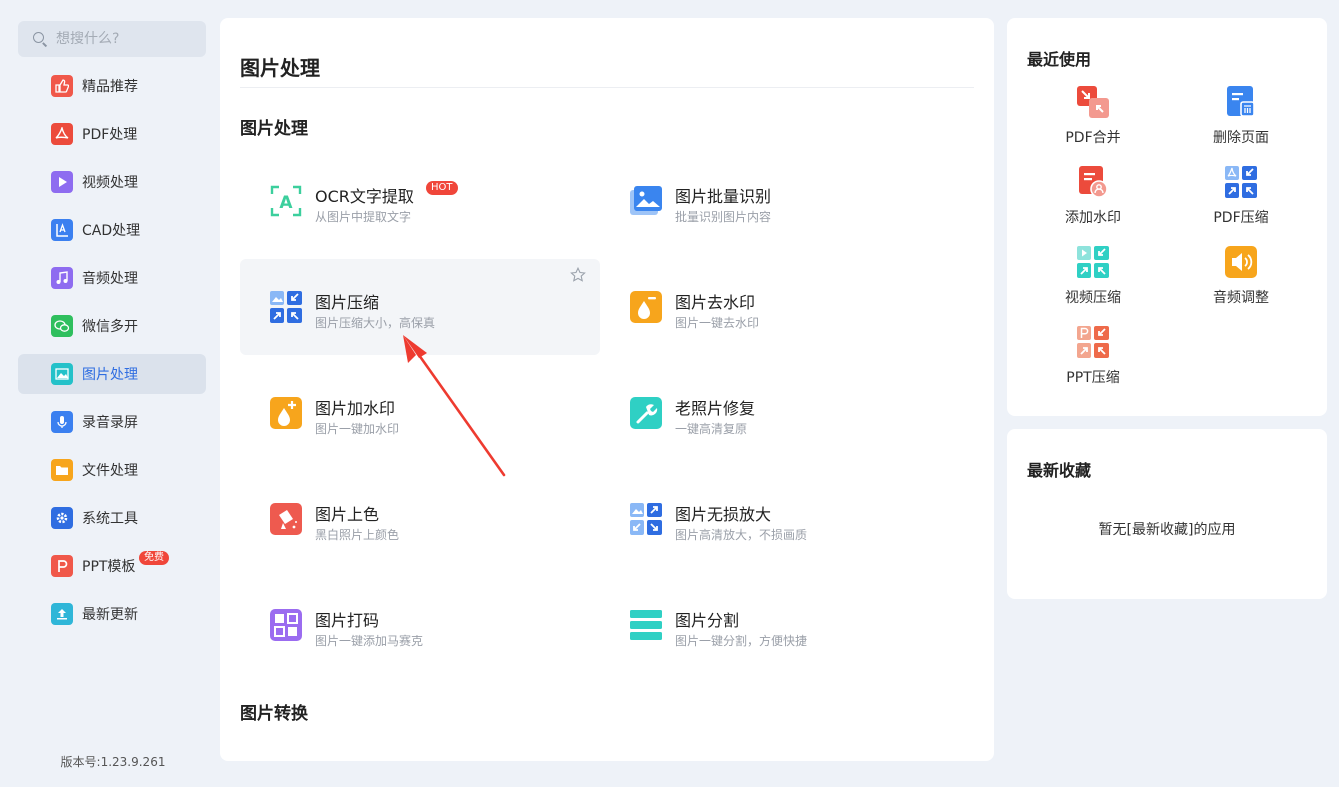 This screenshot has width=1339, height=787. Describe the element at coordinates (112, 278) in the screenshot. I see `sidebar-item-audio: 音频处理` at that location.